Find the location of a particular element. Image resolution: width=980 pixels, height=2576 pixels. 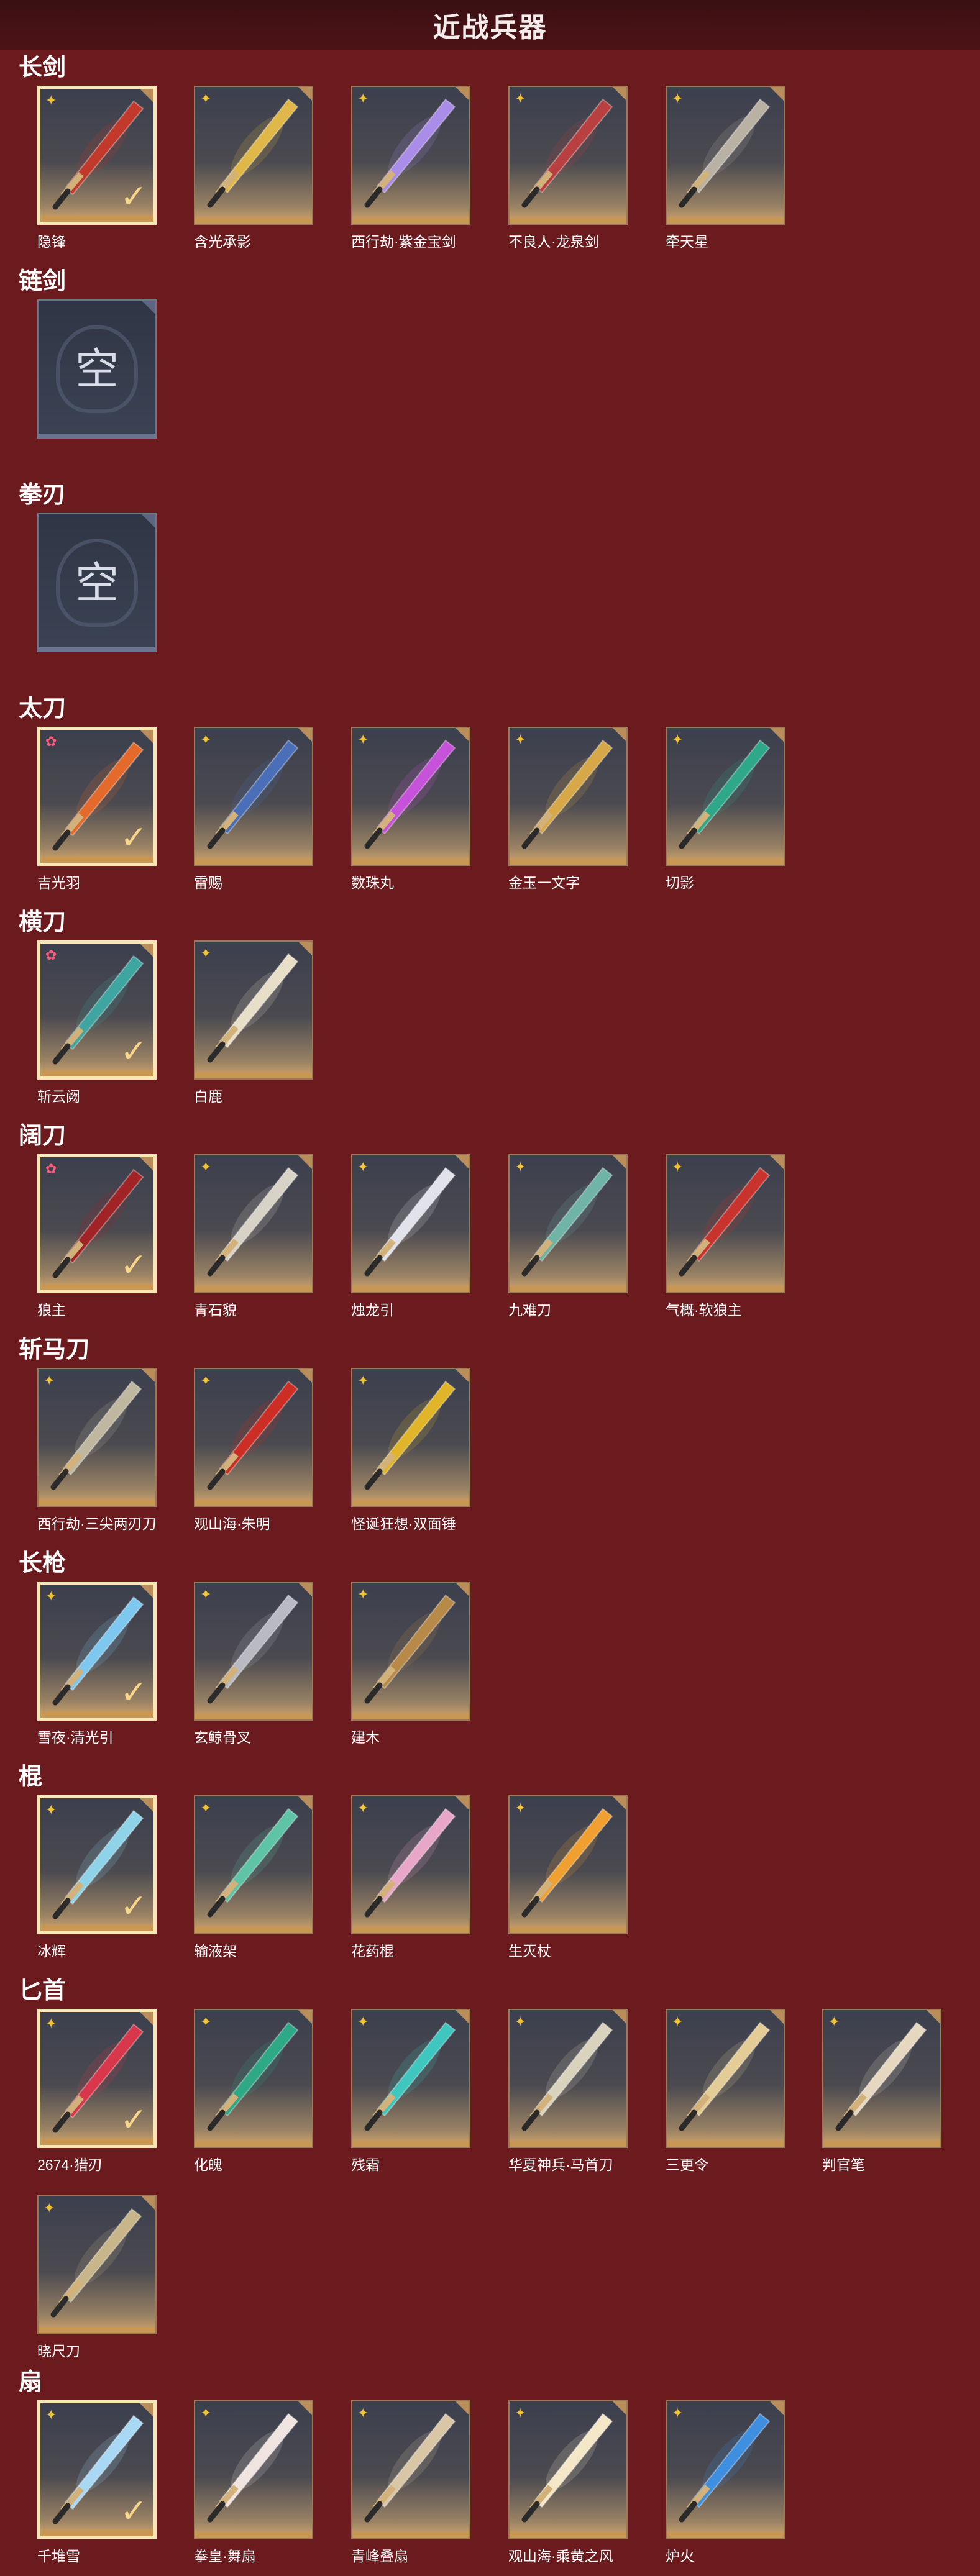

section-title: 扇 is located at coordinates (31, 2382).